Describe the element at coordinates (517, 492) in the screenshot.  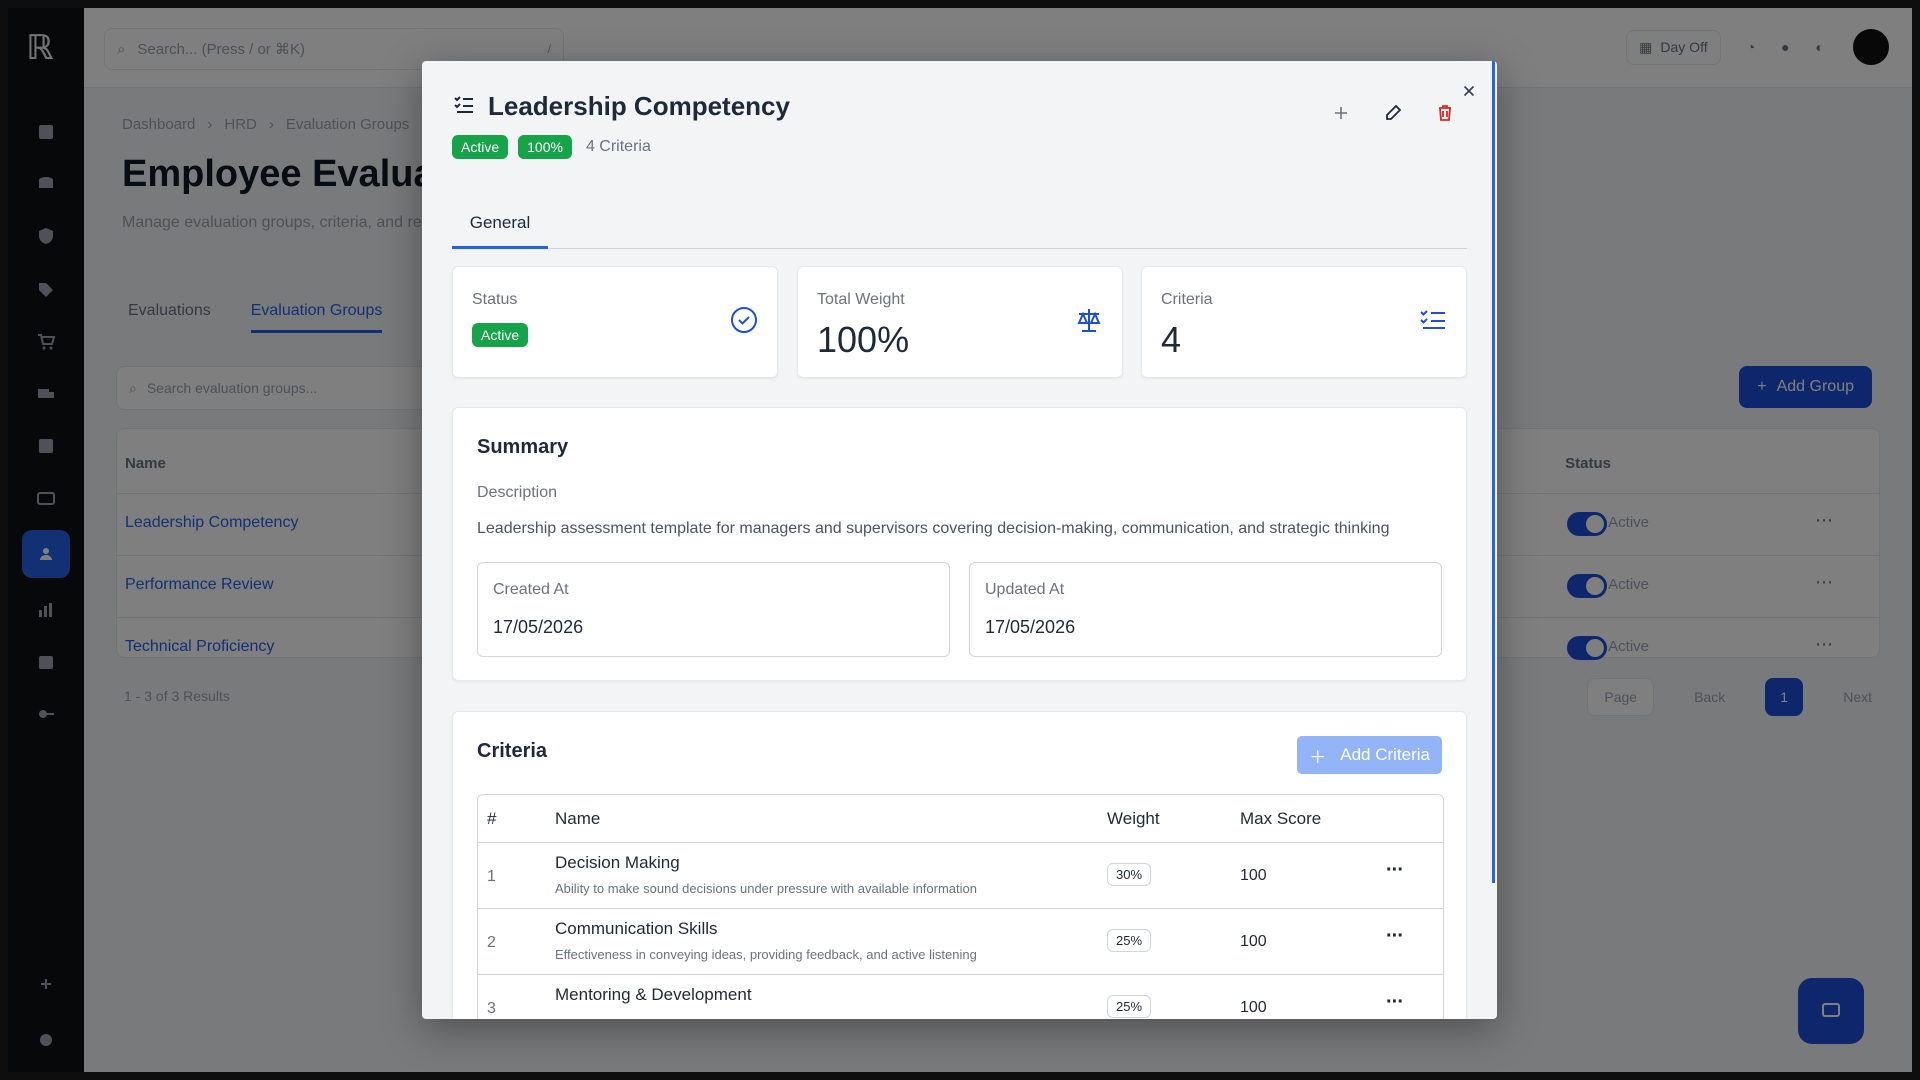
I see `description-label: Description` at that location.